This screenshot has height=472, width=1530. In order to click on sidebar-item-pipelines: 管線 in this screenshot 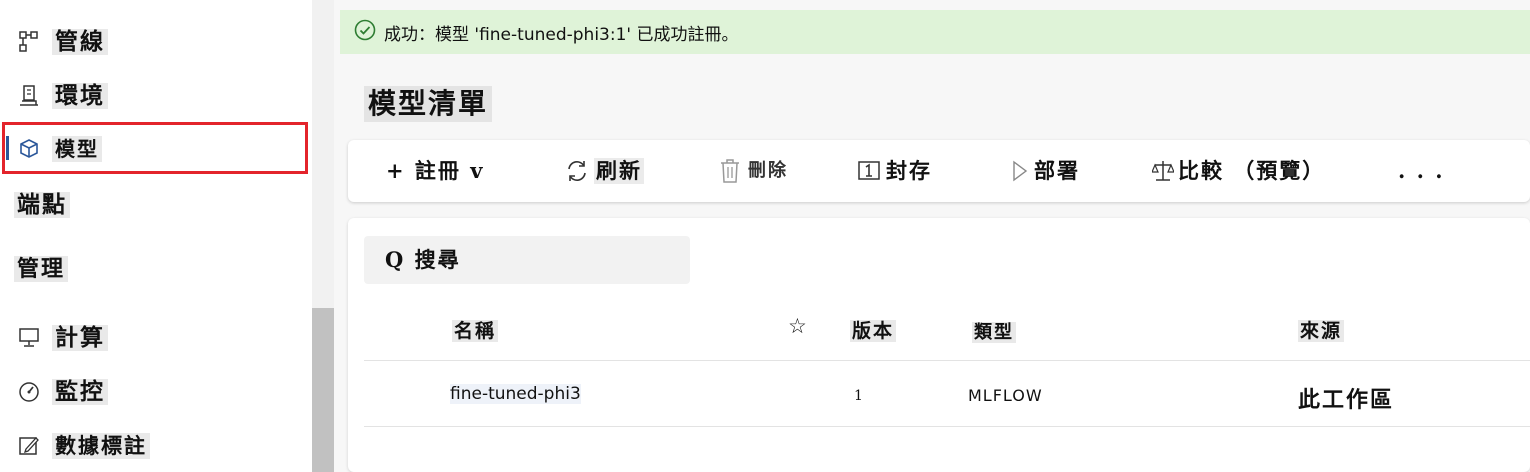, I will do `click(63, 42)`.